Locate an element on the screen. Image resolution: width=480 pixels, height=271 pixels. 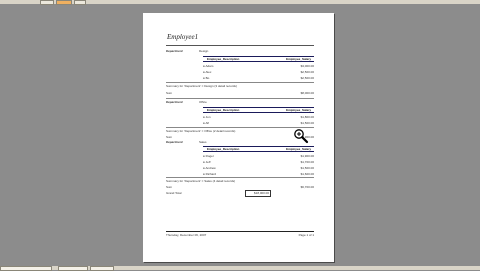
employee-name: Jon is located at coordinates (208, 117).